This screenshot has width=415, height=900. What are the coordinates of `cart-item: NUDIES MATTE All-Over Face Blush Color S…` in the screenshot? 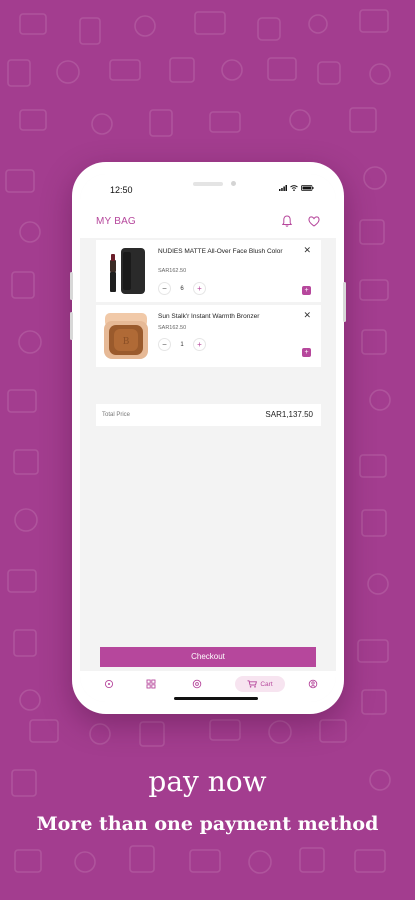 It's located at (208, 271).